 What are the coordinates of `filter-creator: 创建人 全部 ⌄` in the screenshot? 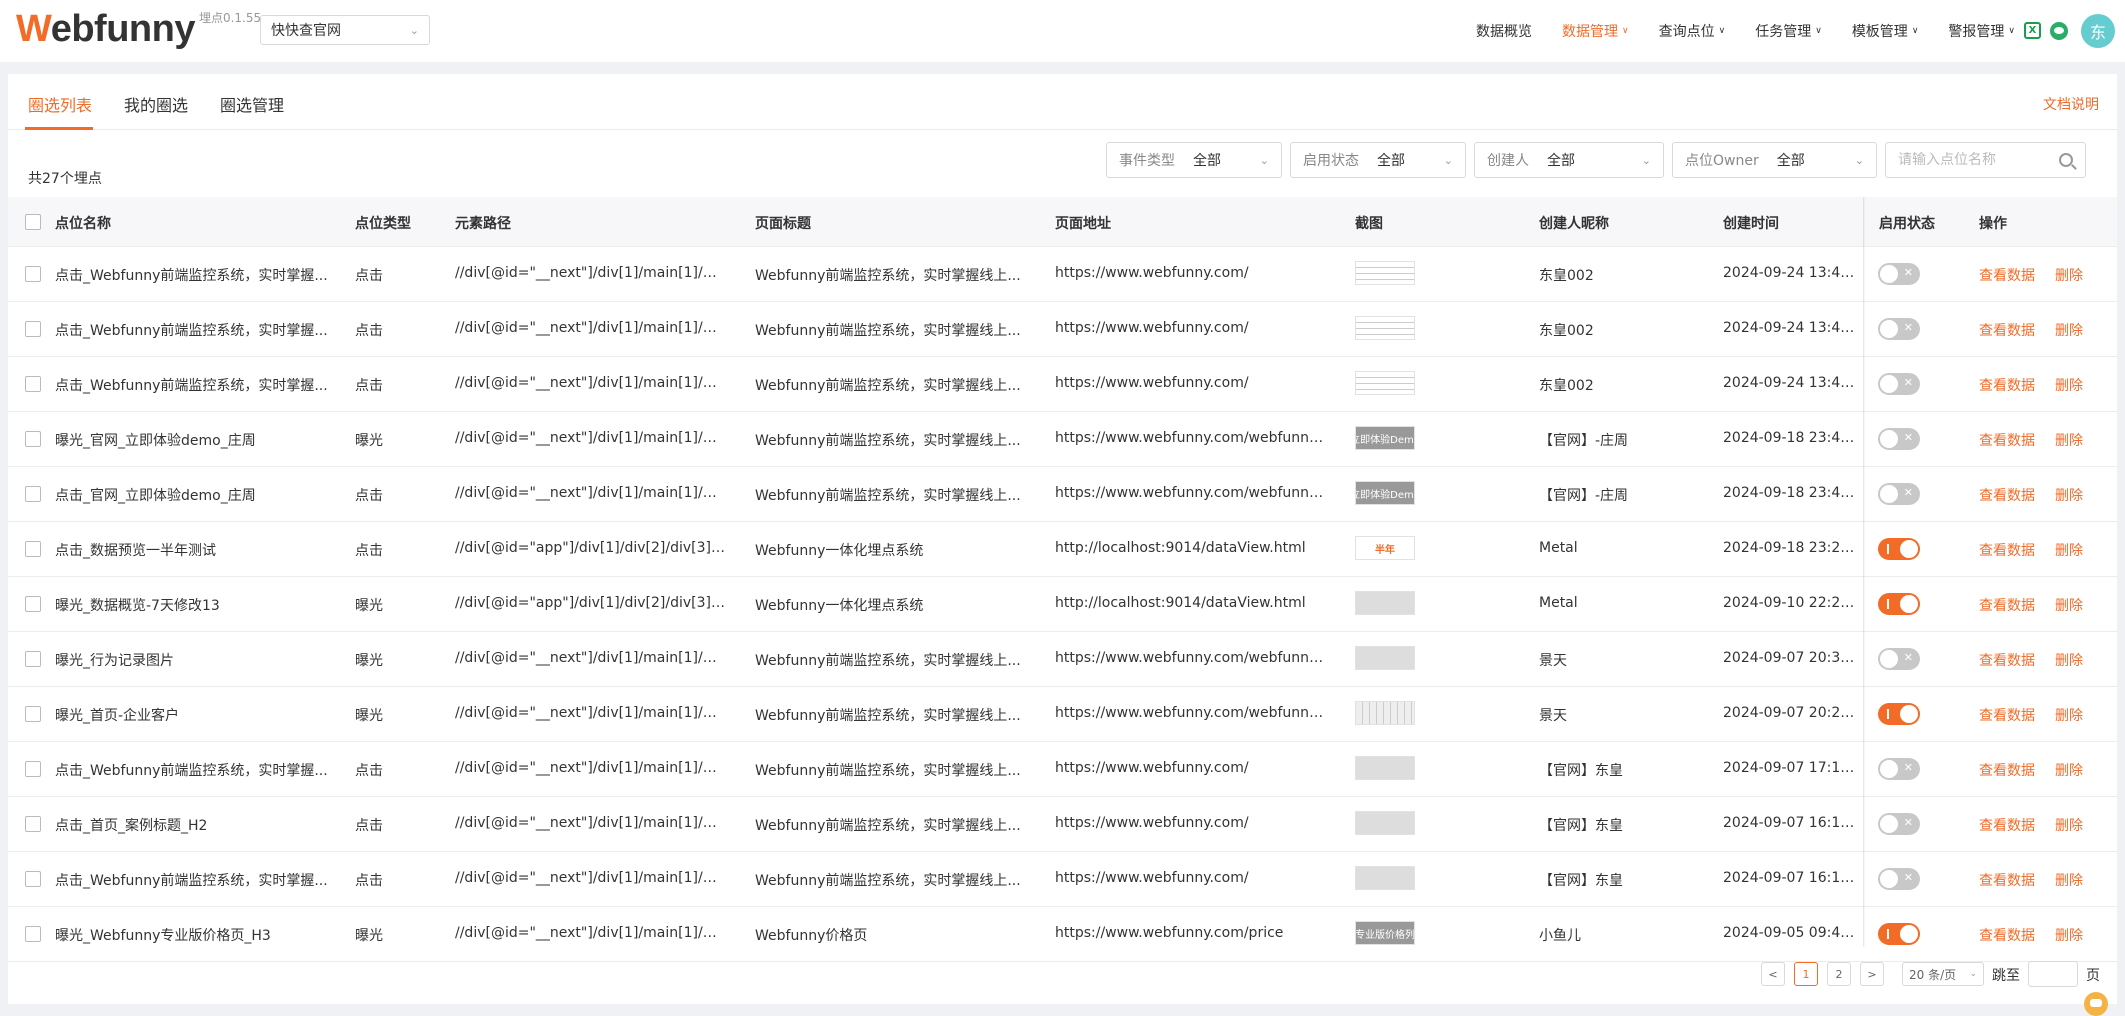 It's located at (1569, 160).